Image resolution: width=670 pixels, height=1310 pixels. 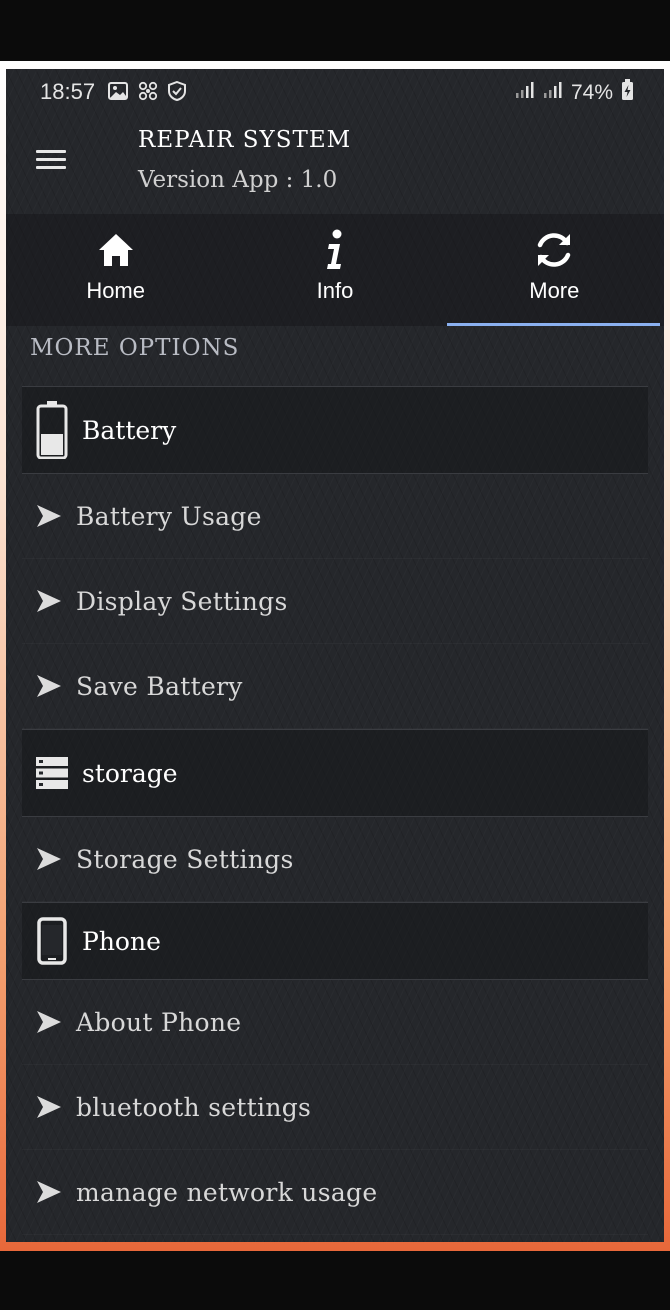 I want to click on group-header-battery: Battery, so click(x=335, y=430).